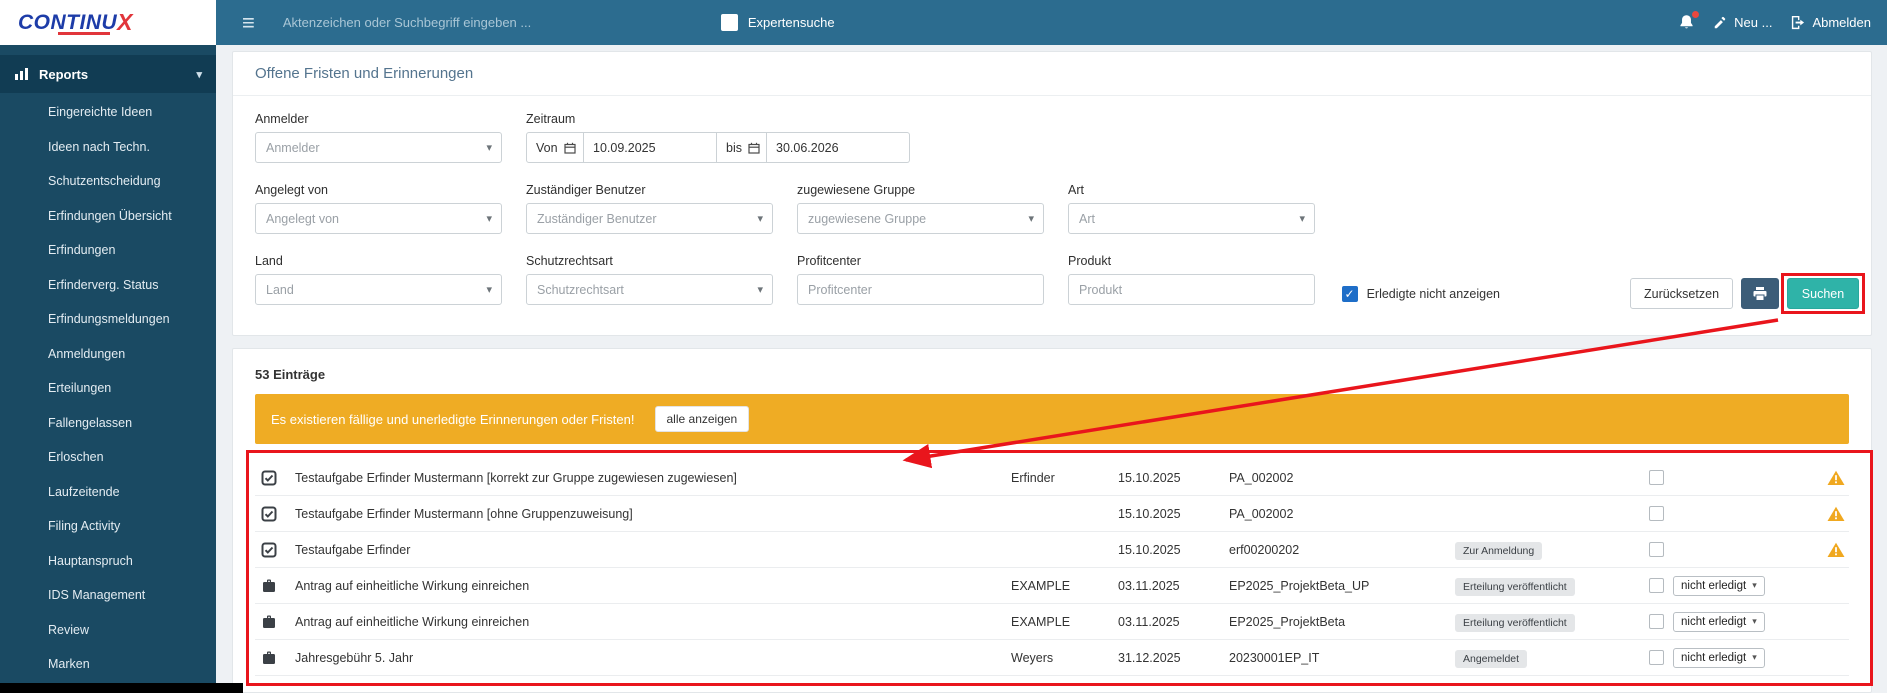 The image size is (1887, 693). Describe the element at coordinates (653, 658) in the screenshot. I see `row-title: Jahresgebühr 5. Jahr` at that location.